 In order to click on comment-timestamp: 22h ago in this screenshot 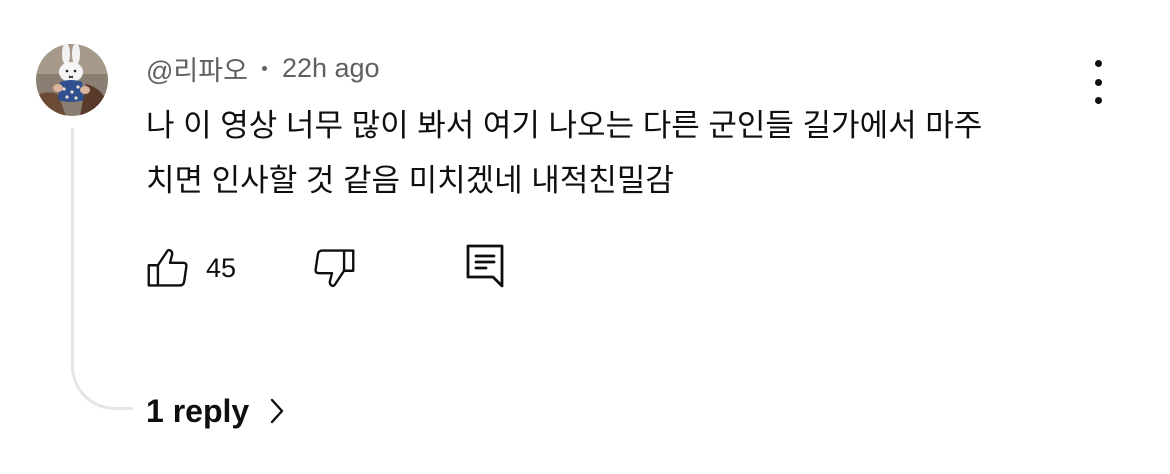, I will do `click(330, 67)`.